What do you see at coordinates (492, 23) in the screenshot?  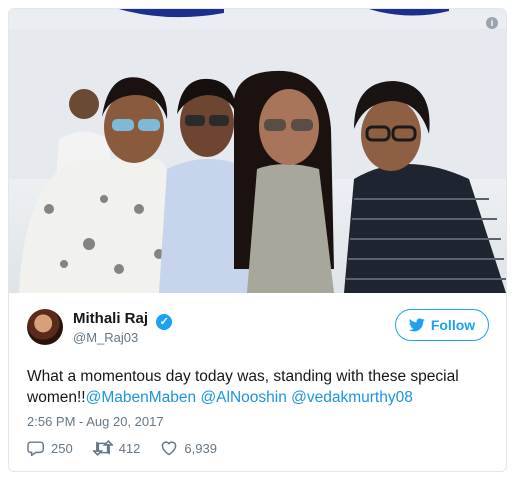 I see `info-icon: i` at bounding box center [492, 23].